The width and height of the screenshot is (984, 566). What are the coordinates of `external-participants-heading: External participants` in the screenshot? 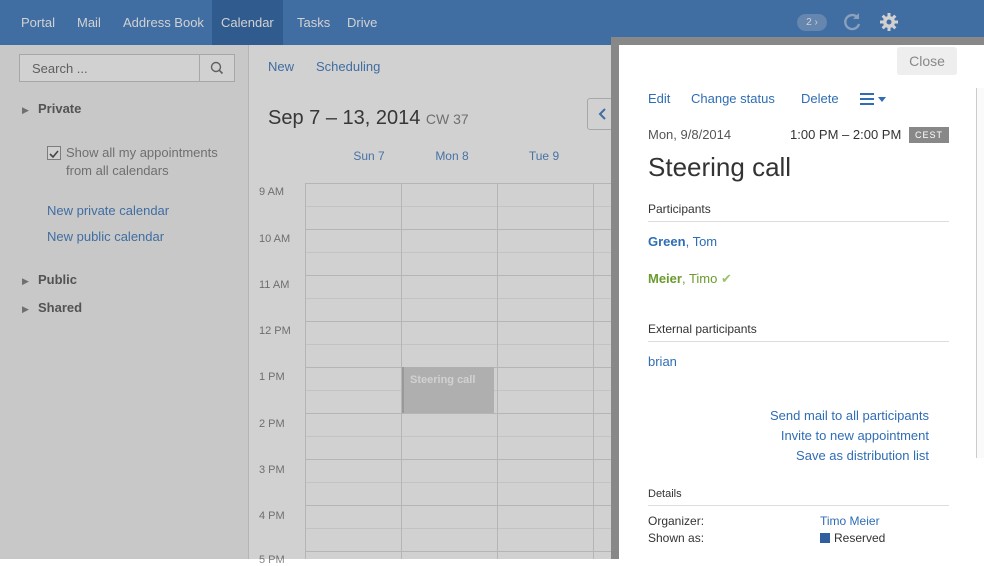 It's located at (702, 329).